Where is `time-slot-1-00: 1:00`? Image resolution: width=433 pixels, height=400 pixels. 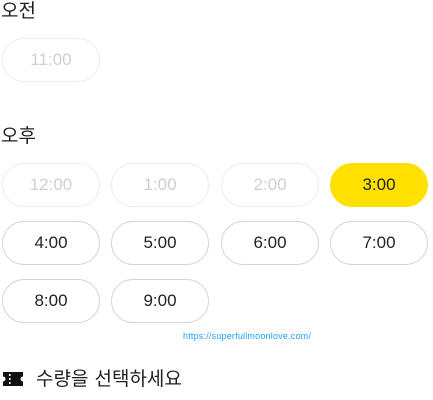 time-slot-1-00: 1:00 is located at coordinates (160, 185).